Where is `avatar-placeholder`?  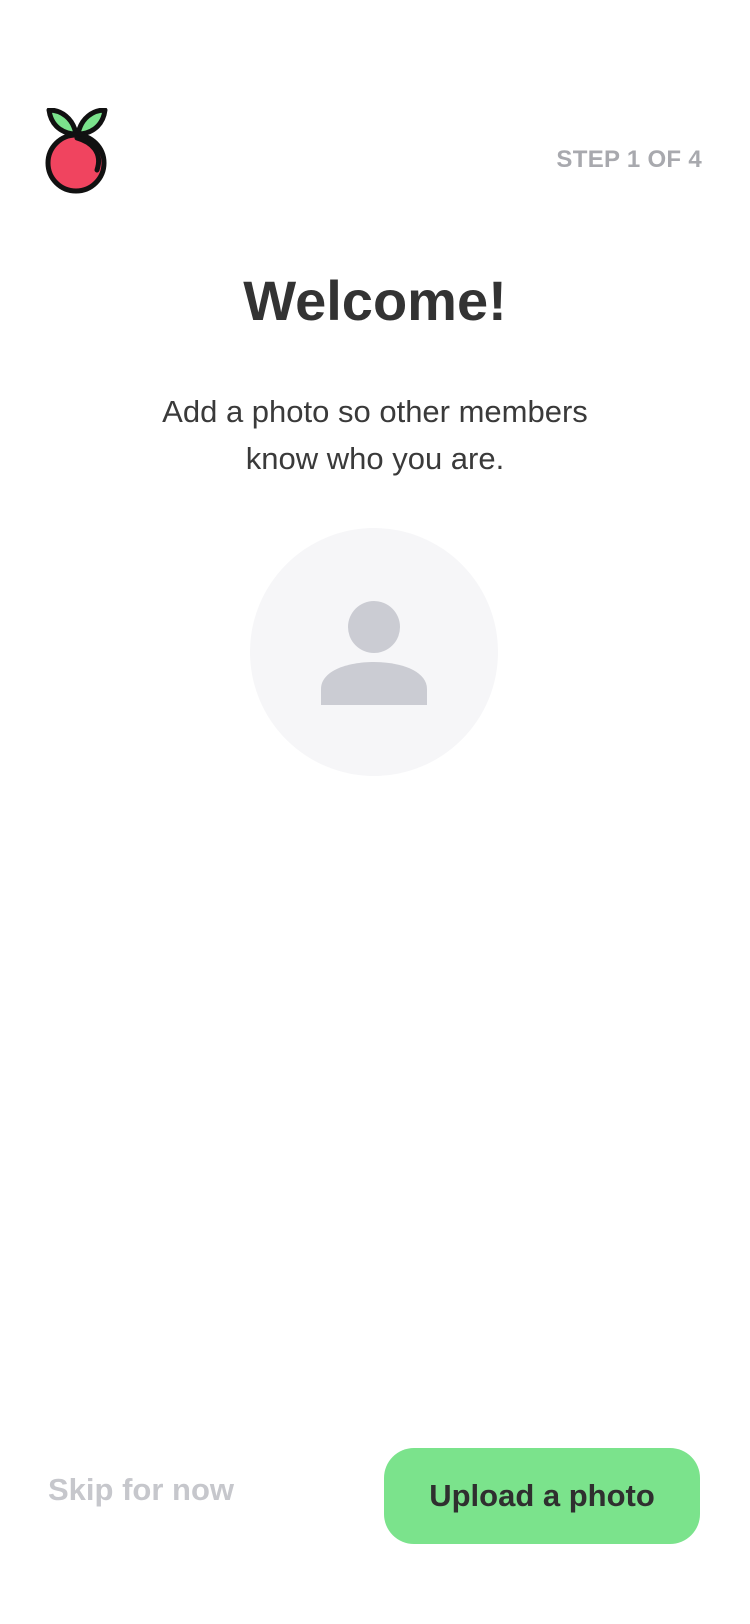 avatar-placeholder is located at coordinates (374, 652).